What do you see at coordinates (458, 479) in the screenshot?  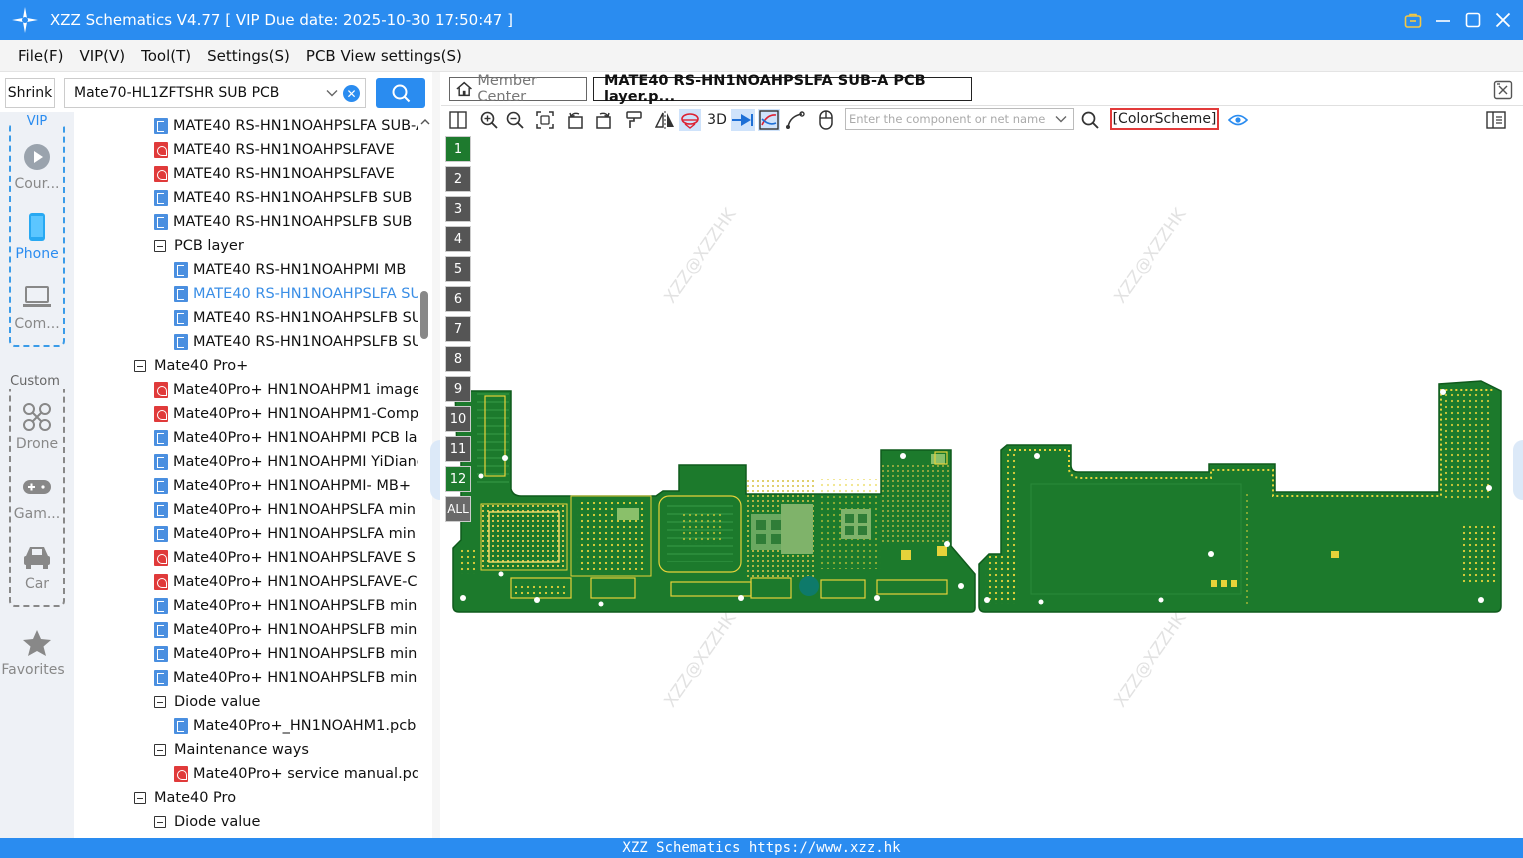 I see `layer-button-12: 12` at bounding box center [458, 479].